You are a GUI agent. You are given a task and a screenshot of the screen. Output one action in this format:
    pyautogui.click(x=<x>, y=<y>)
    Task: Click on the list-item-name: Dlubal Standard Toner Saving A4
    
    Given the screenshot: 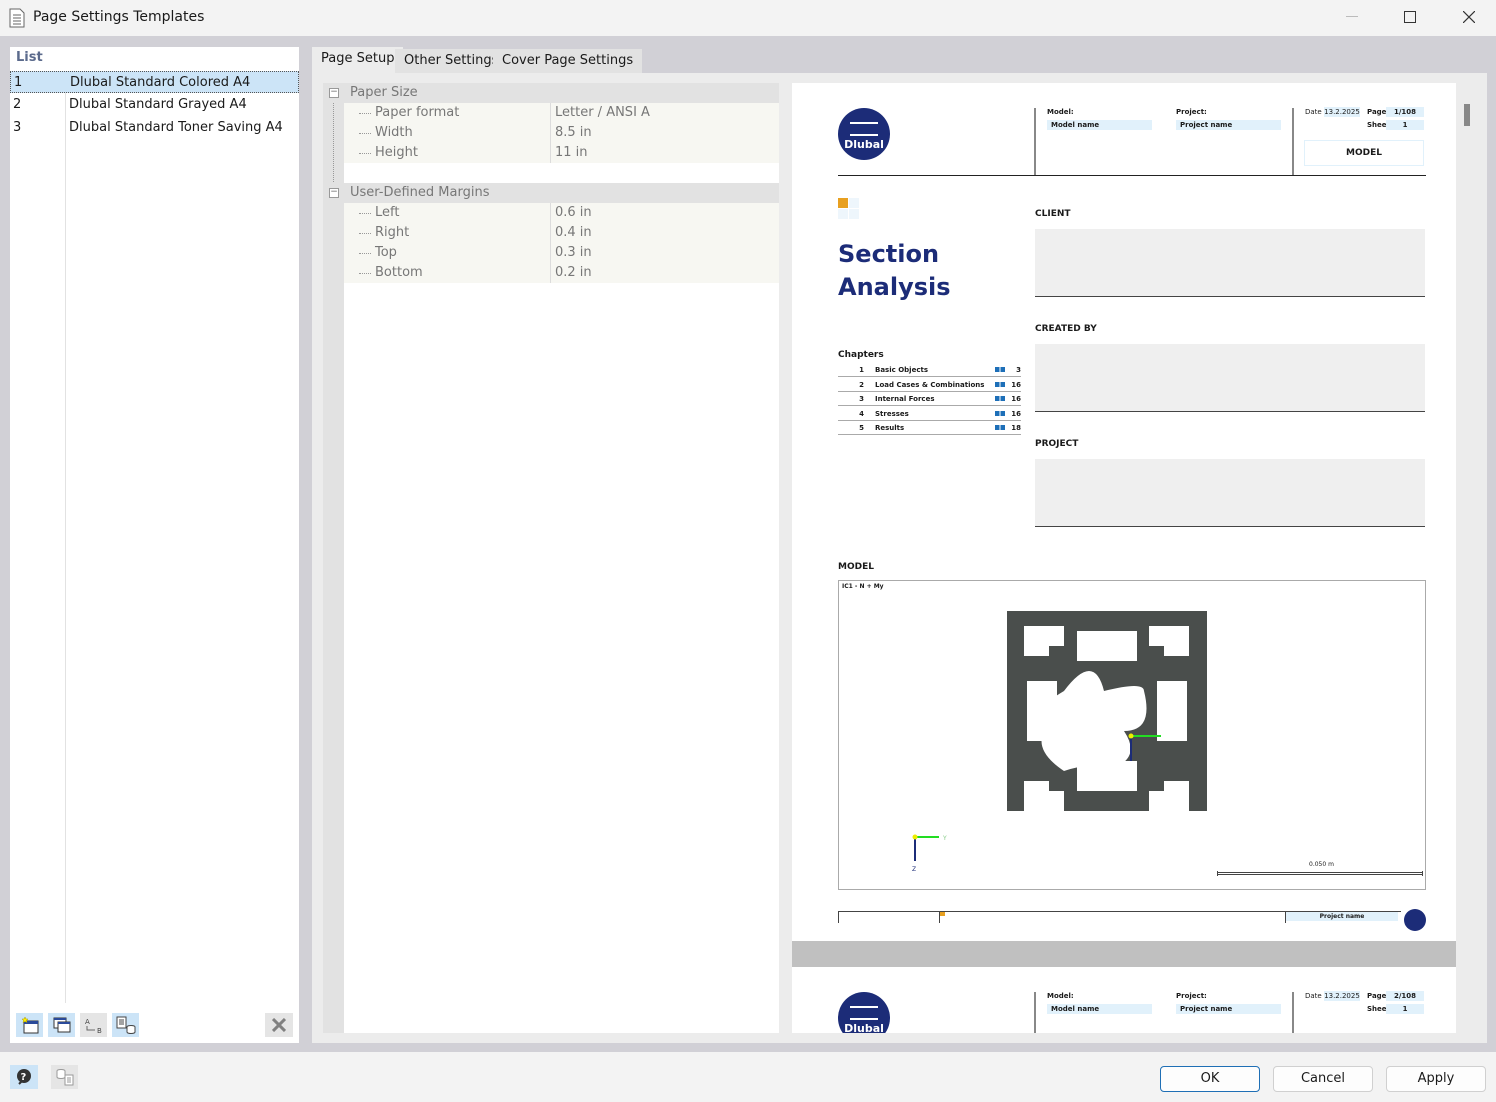 What is the action you would take?
    pyautogui.click(x=176, y=127)
    